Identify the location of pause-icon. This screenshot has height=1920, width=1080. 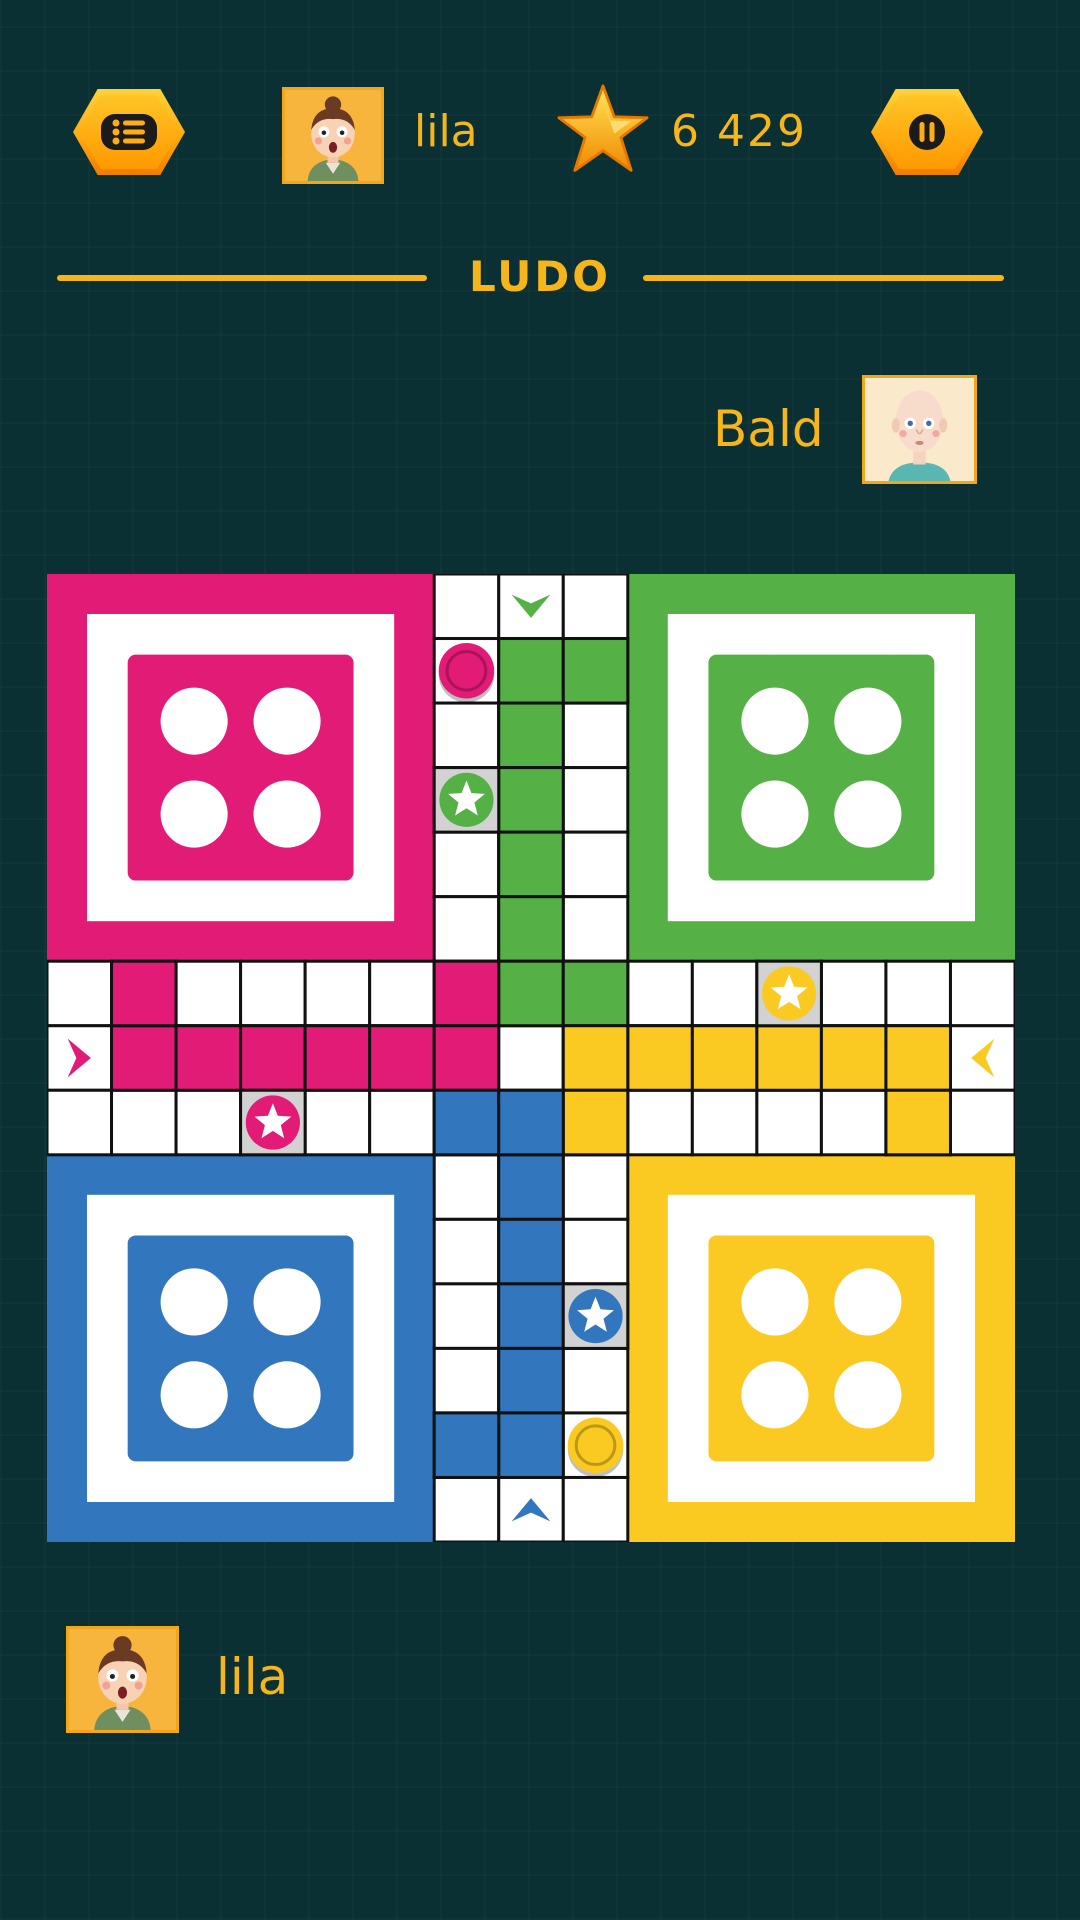
(927, 132).